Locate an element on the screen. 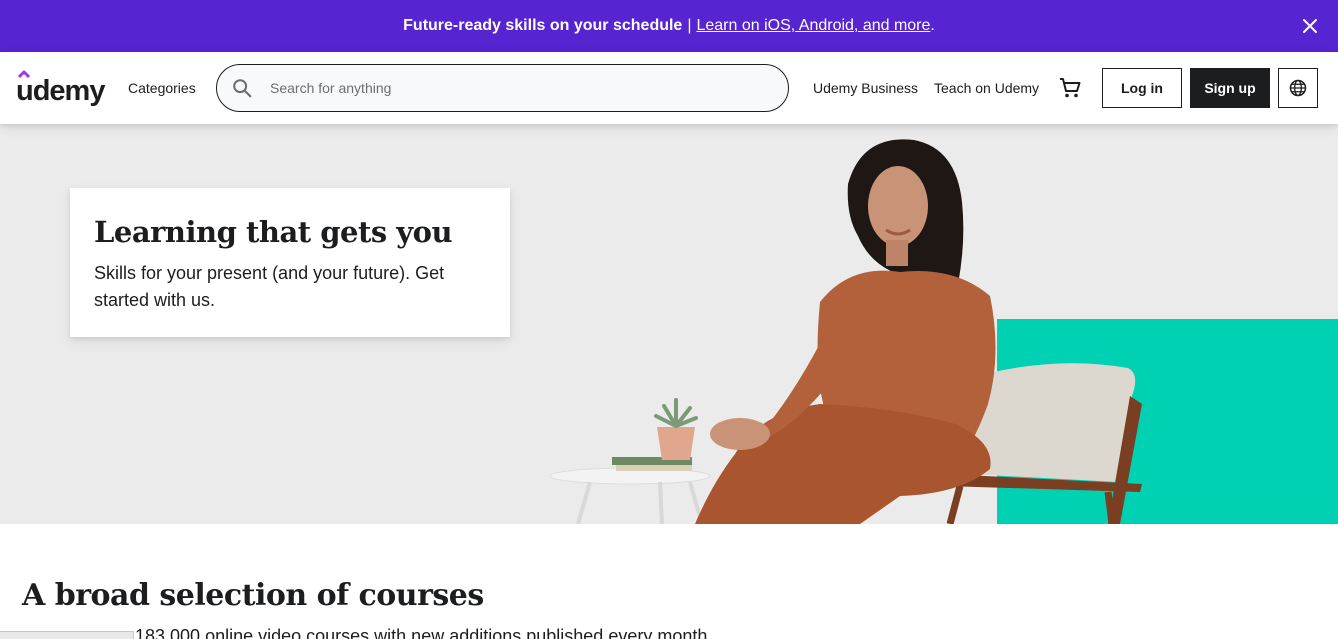 The height and width of the screenshot is (639, 1338). promo-headline: Future-ready skills on your schedule is located at coordinates (543, 25).